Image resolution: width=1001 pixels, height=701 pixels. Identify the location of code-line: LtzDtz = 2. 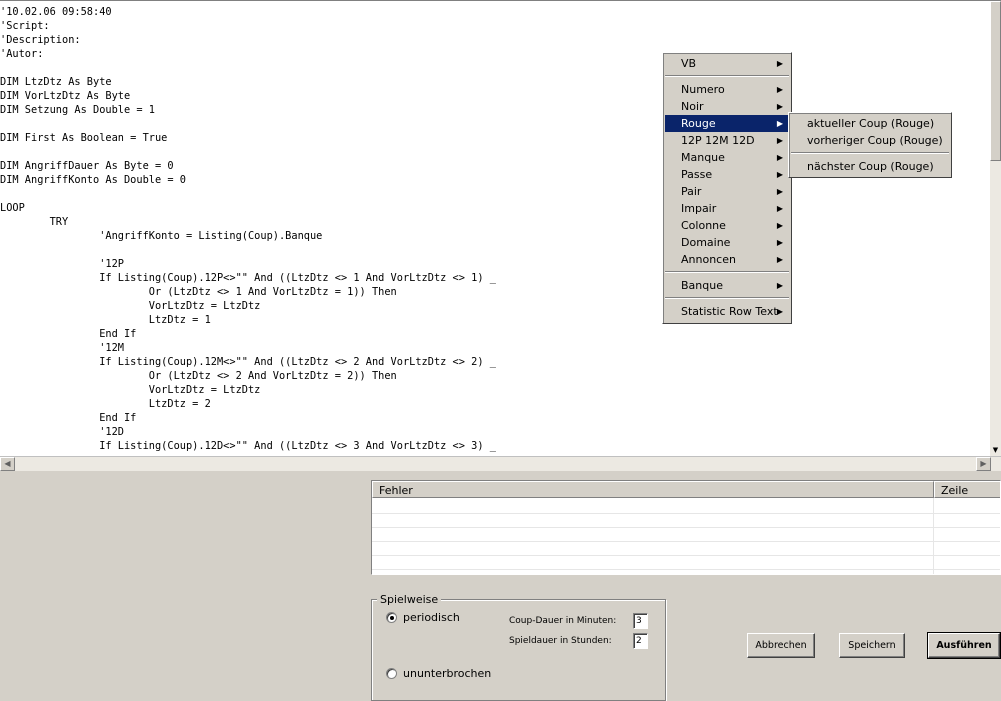
(105, 404).